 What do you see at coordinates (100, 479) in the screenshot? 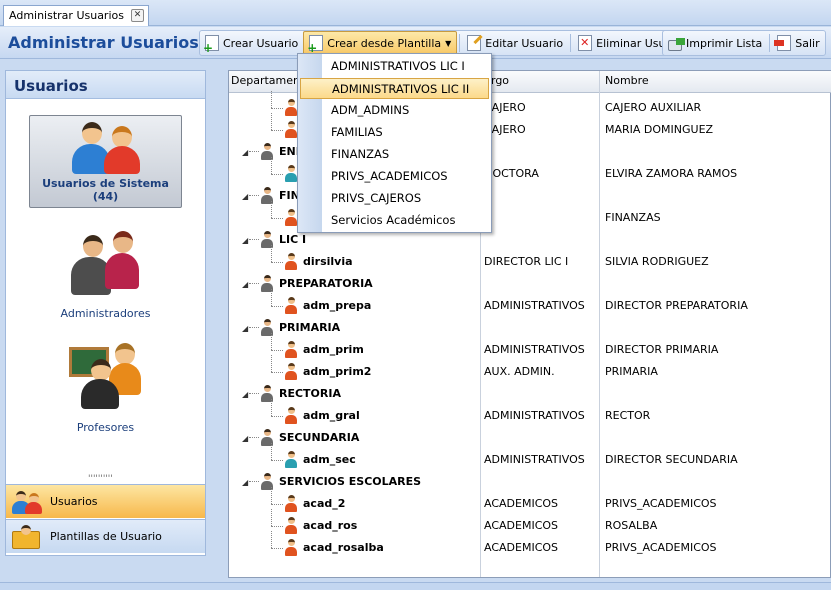
I see `splitter-grip: ''''''''''` at bounding box center [100, 479].